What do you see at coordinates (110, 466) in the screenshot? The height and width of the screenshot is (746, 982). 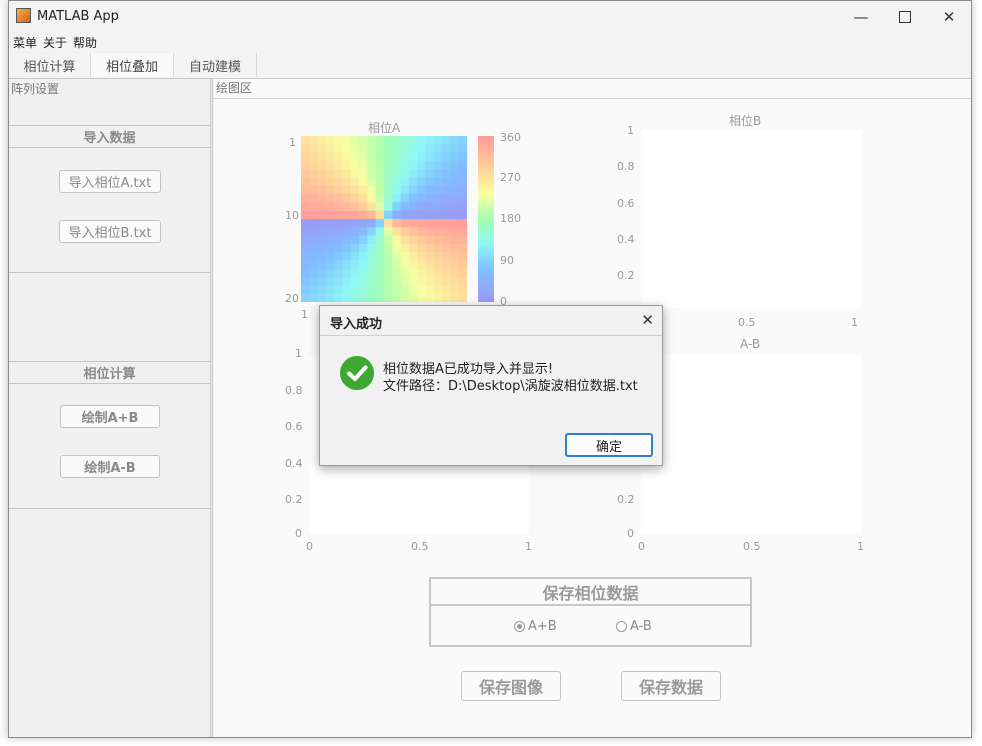 I see `plot-diff-button: 绘制A-B` at bounding box center [110, 466].